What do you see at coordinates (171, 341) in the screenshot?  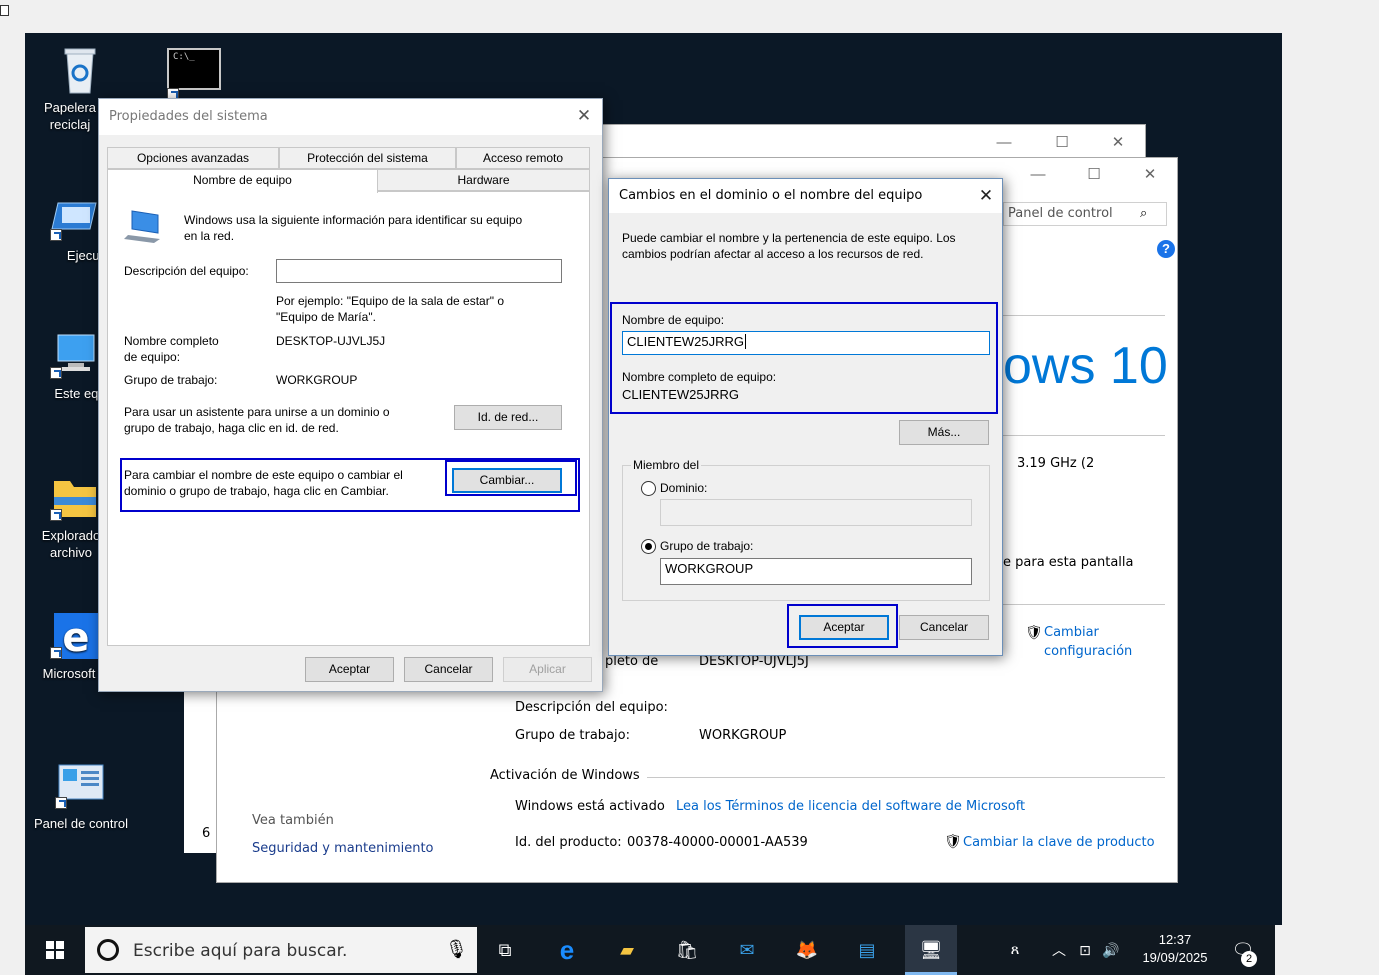 I see `full-name-label: Nombre completo` at bounding box center [171, 341].